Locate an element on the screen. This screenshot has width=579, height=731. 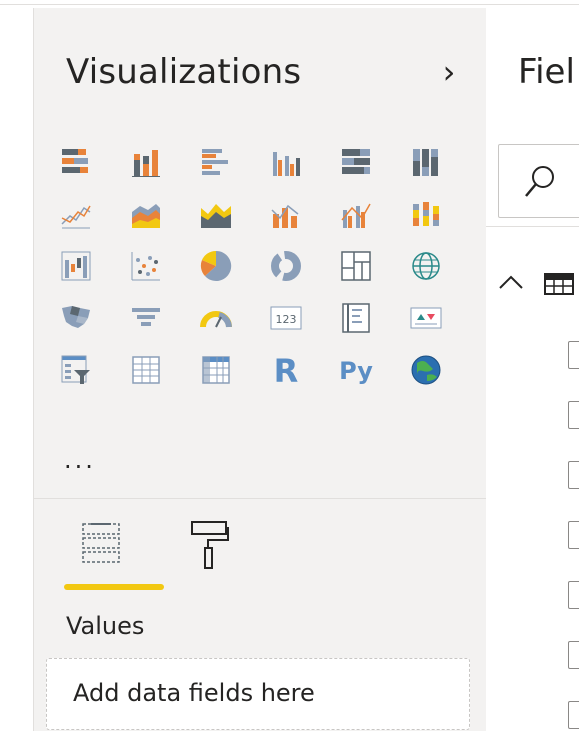
card-icon-text: 123 is located at coordinates (286, 319).